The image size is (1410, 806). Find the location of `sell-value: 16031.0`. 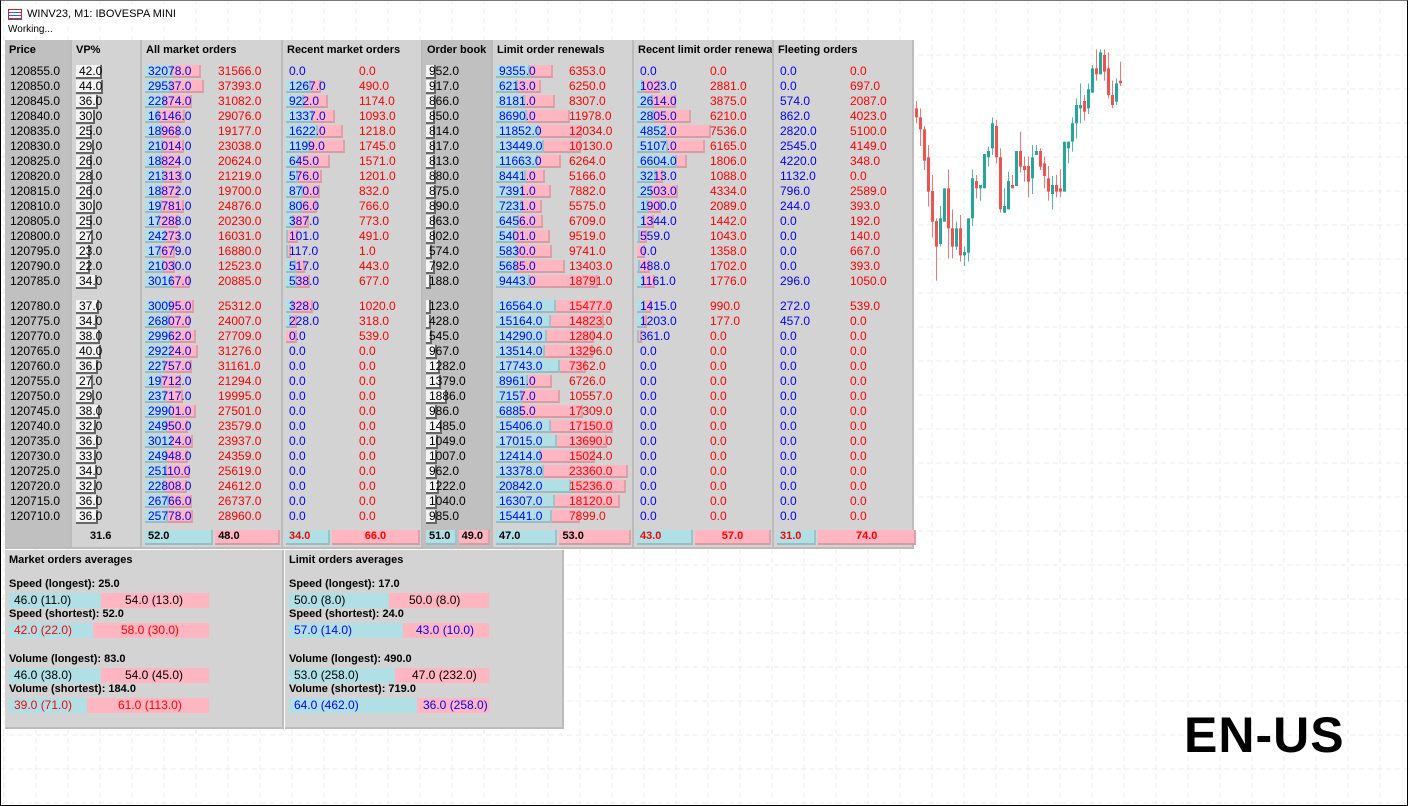

sell-value: 16031.0 is located at coordinates (240, 236).